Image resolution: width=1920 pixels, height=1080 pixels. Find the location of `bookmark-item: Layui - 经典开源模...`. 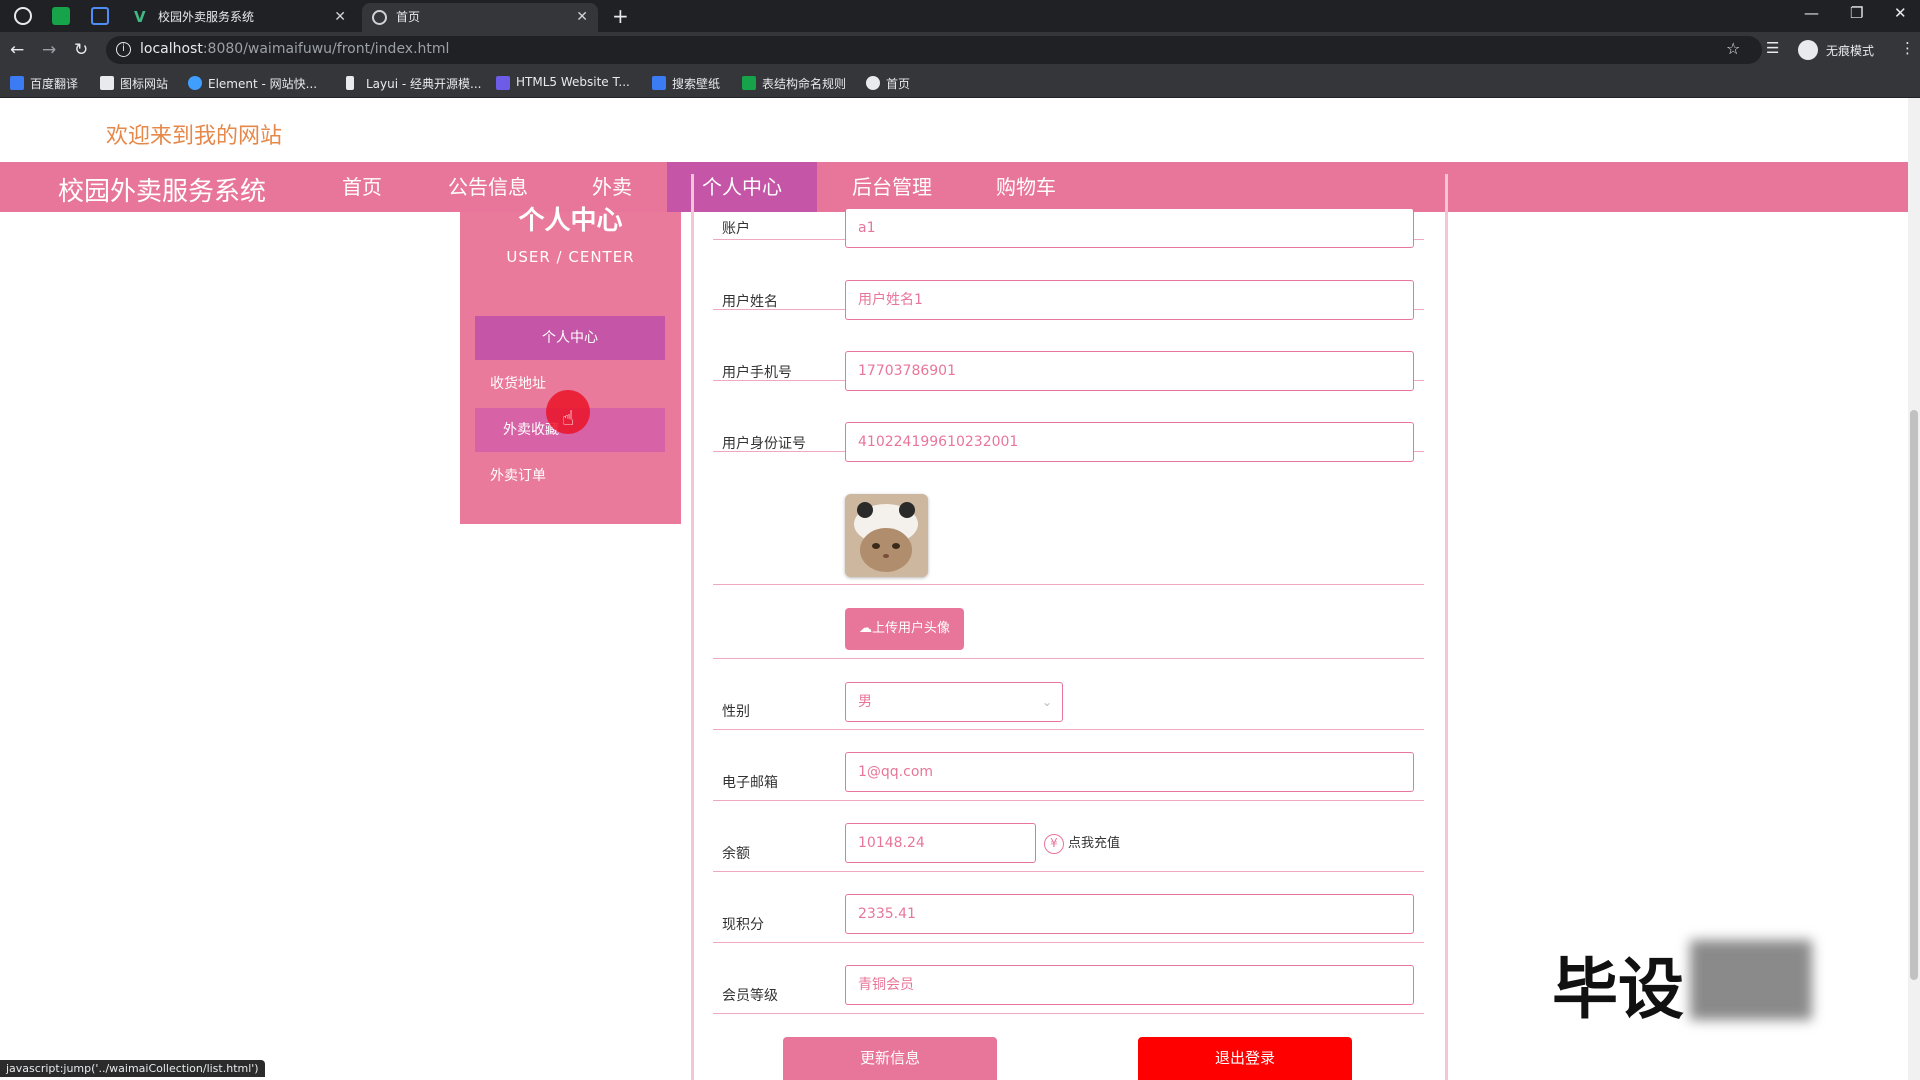

bookmark-item: Layui - 经典开源模... is located at coordinates (413, 83).